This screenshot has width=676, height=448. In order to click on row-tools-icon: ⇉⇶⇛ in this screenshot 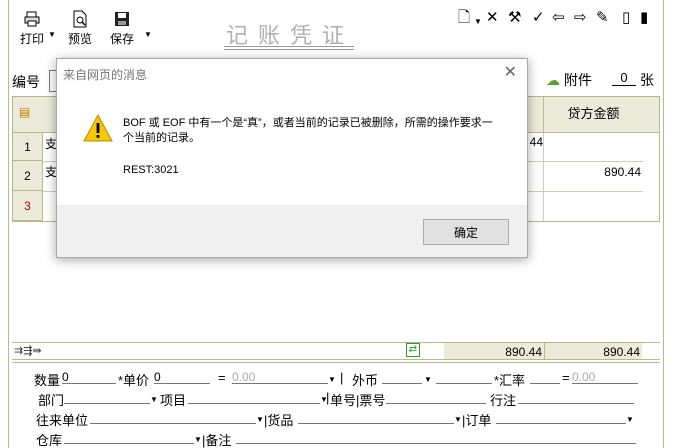, I will do `click(28, 350)`.